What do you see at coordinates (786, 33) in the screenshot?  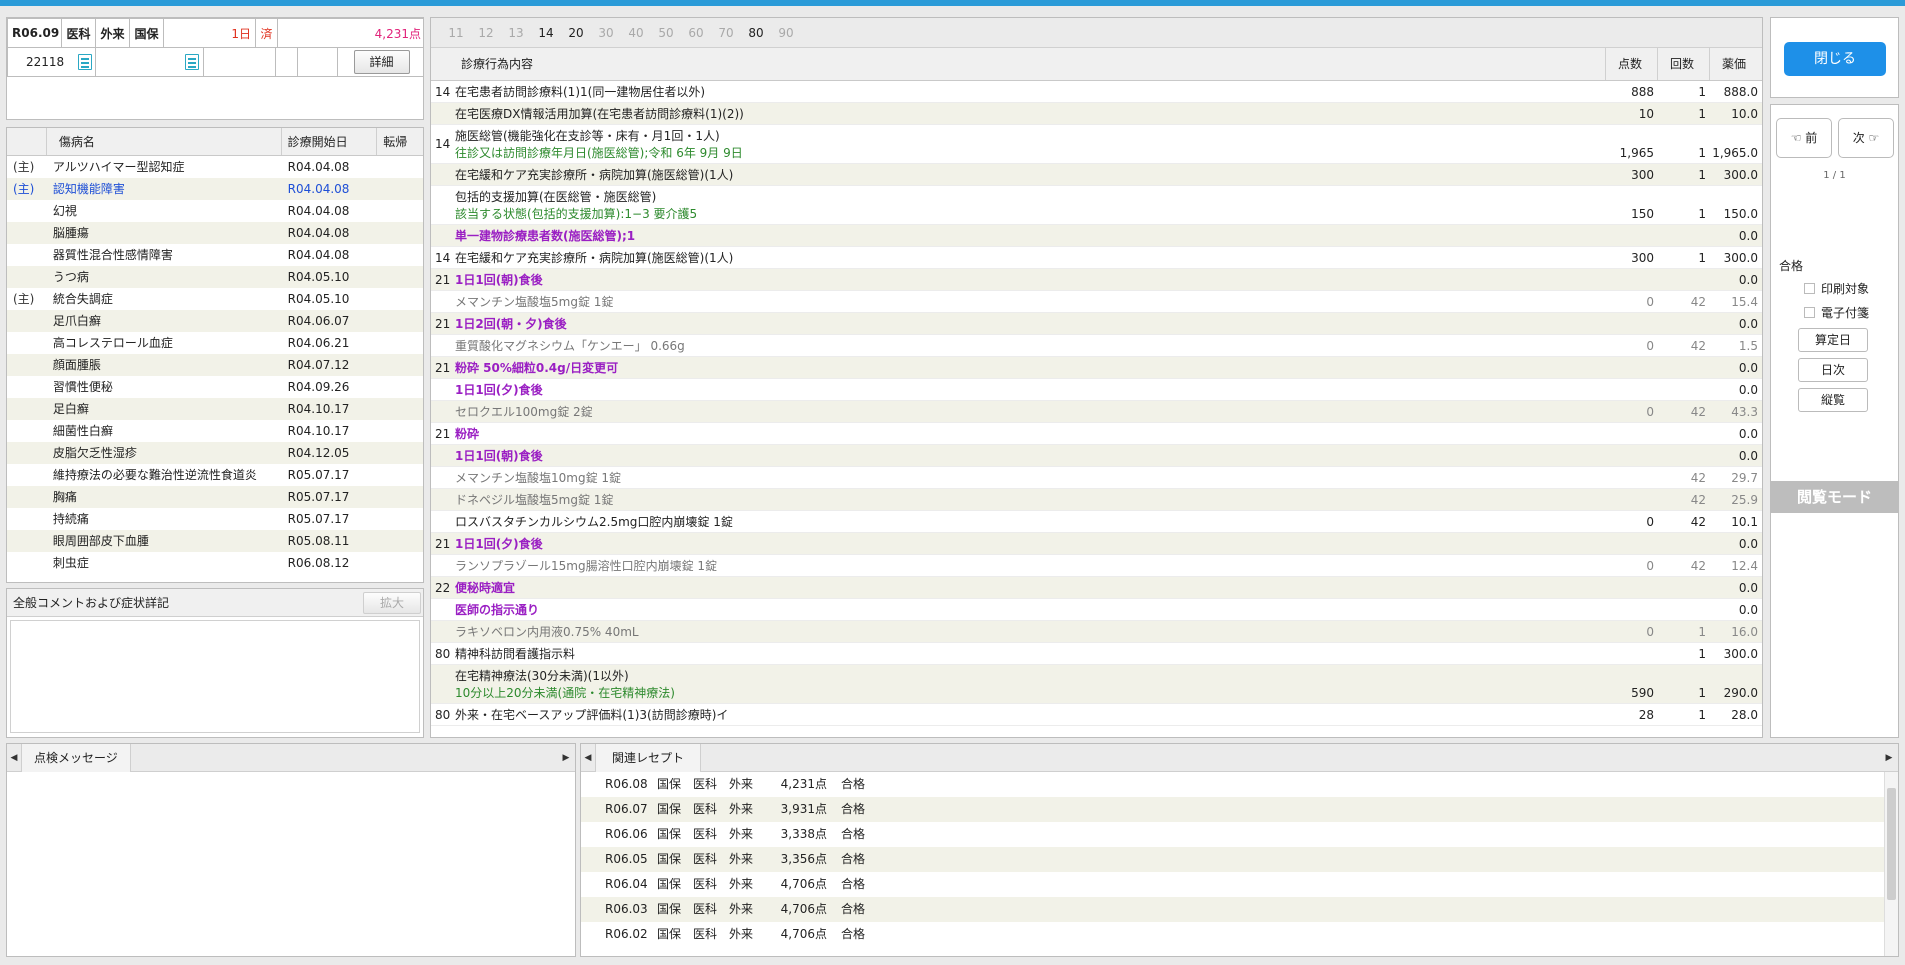 I see `tab-category-90: 90` at bounding box center [786, 33].